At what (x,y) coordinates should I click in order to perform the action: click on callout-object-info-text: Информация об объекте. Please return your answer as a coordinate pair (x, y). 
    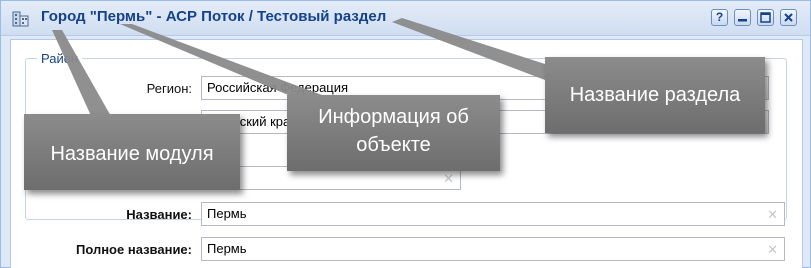
    Looking at the image, I should click on (393, 131).